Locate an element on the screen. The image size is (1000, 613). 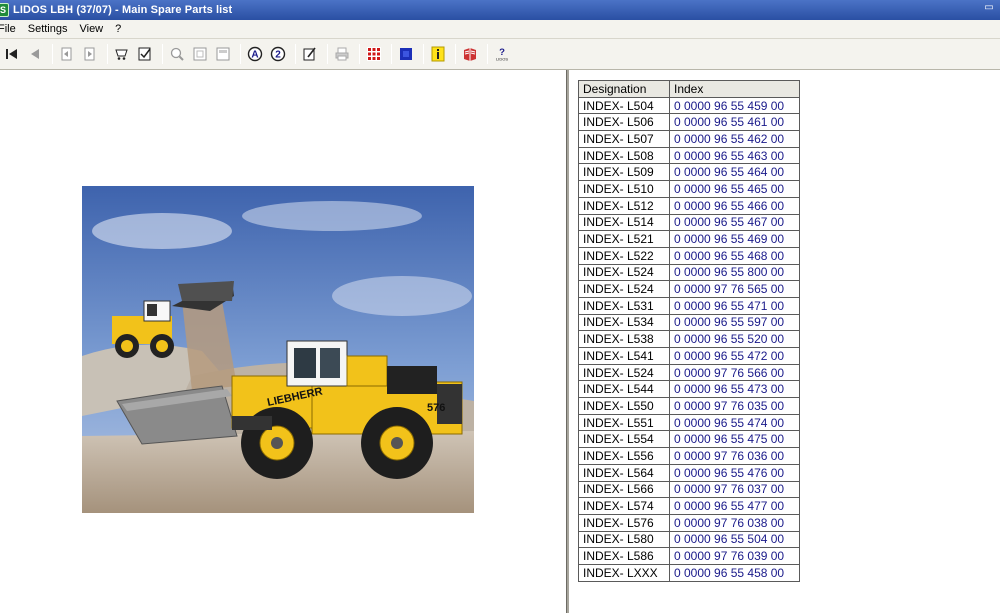
designation-cell: INDEX- L541 is located at coordinates (624, 356).